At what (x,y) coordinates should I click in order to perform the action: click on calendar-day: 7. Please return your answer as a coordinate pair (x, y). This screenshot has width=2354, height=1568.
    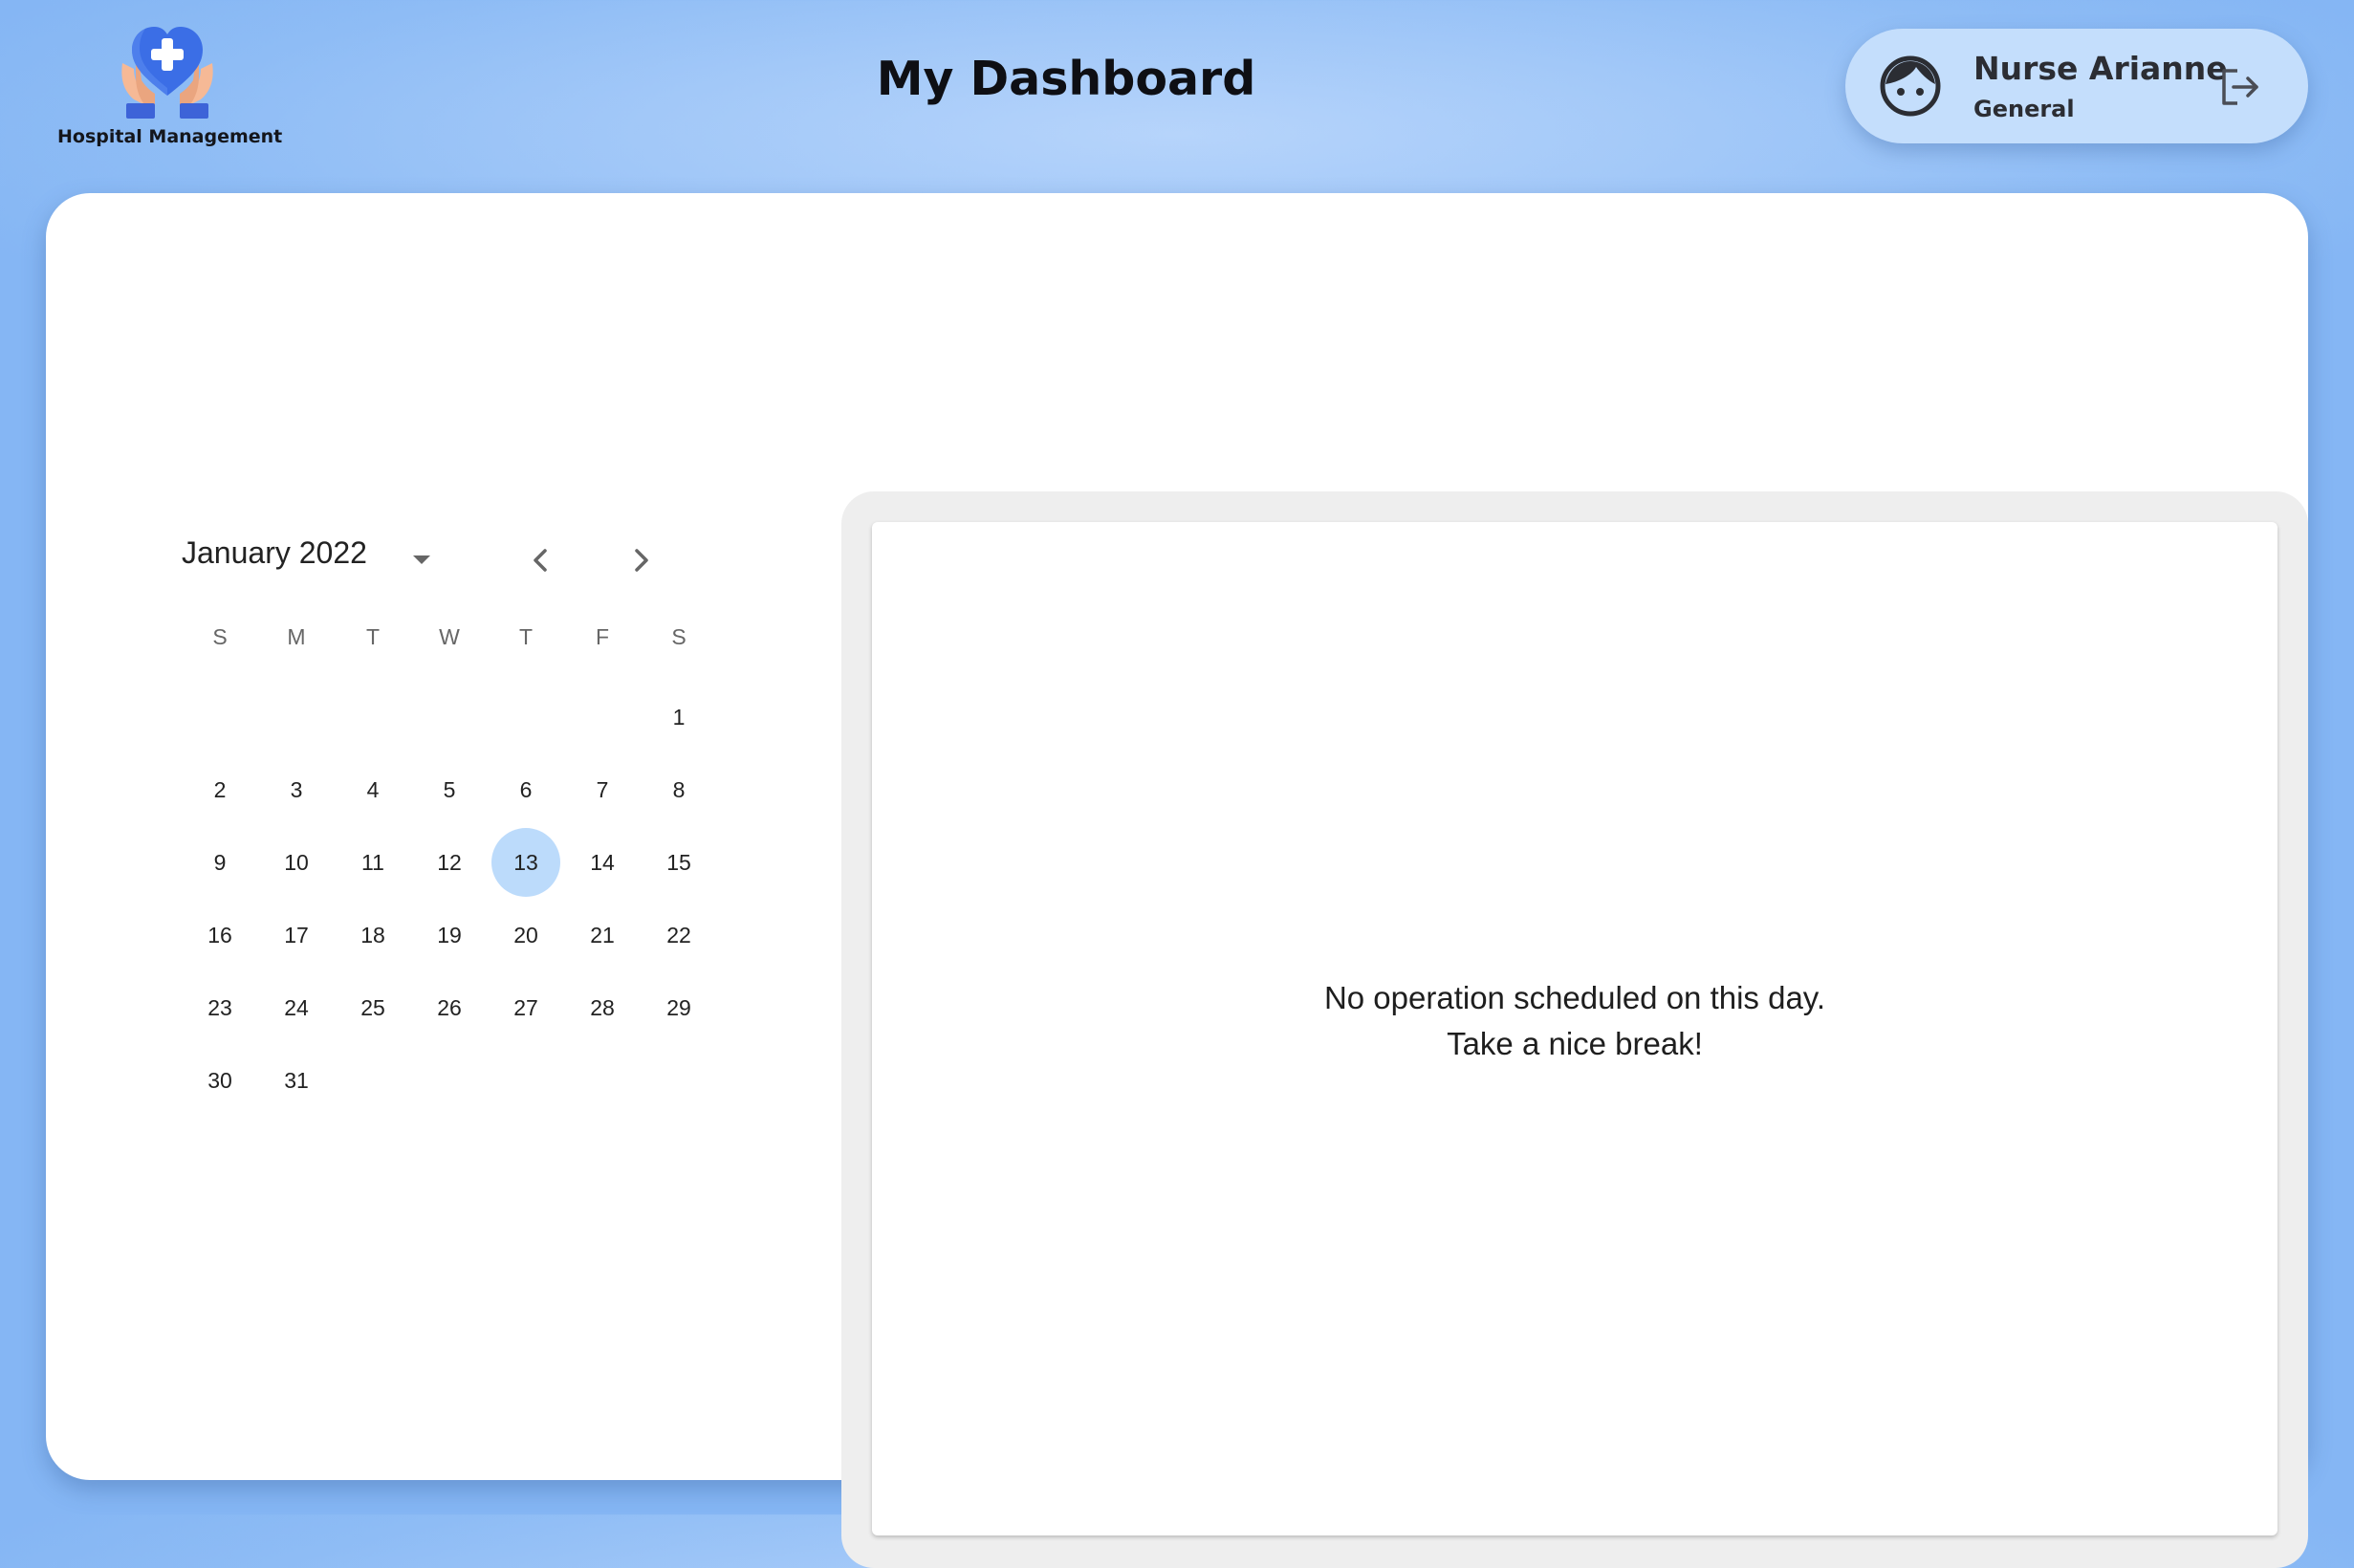
    Looking at the image, I should click on (603, 795).